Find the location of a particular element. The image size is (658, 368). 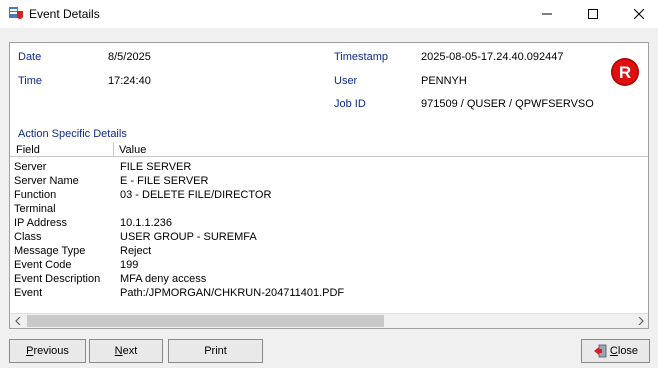

jobid-value: 971509 / QUSER / QPWFSERVSO is located at coordinates (507, 104).